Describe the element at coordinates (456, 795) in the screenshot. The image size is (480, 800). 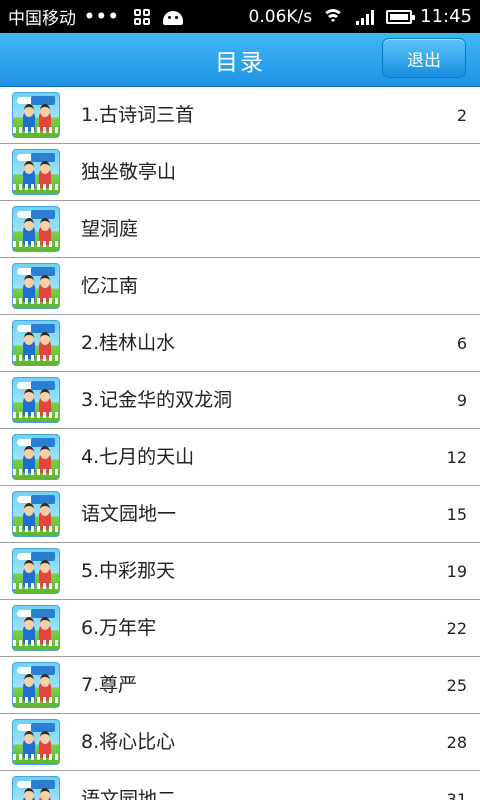
I see `toc-item-page-number: 31` at that location.